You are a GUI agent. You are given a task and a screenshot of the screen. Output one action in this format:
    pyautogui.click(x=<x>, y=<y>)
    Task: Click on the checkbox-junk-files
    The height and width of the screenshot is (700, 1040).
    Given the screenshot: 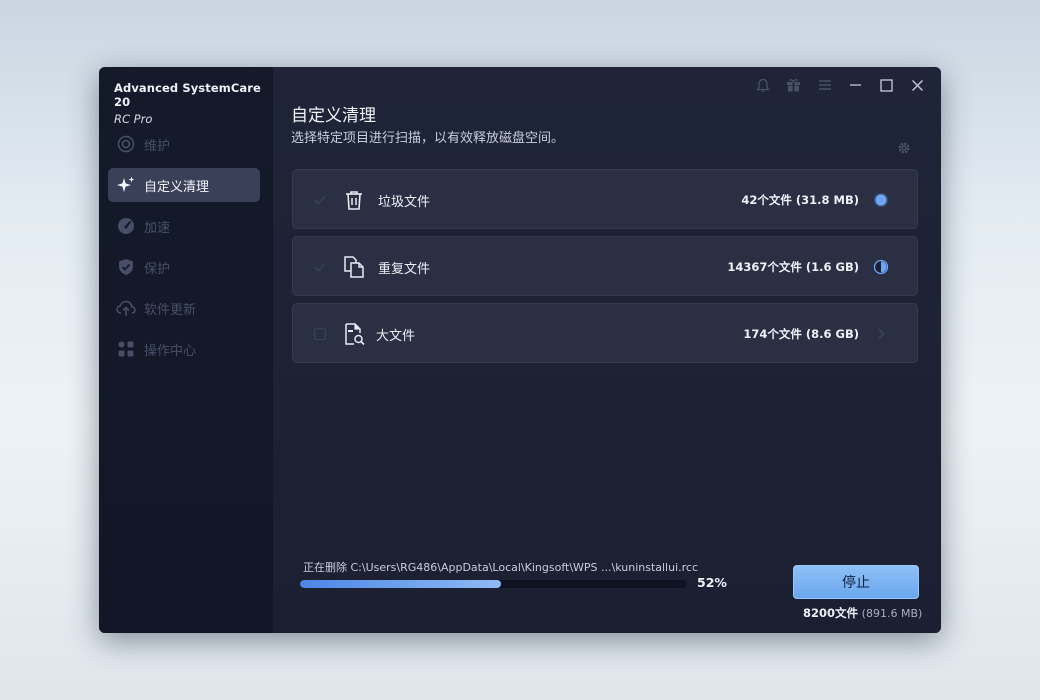 What is the action you would take?
    pyautogui.click(x=320, y=199)
    